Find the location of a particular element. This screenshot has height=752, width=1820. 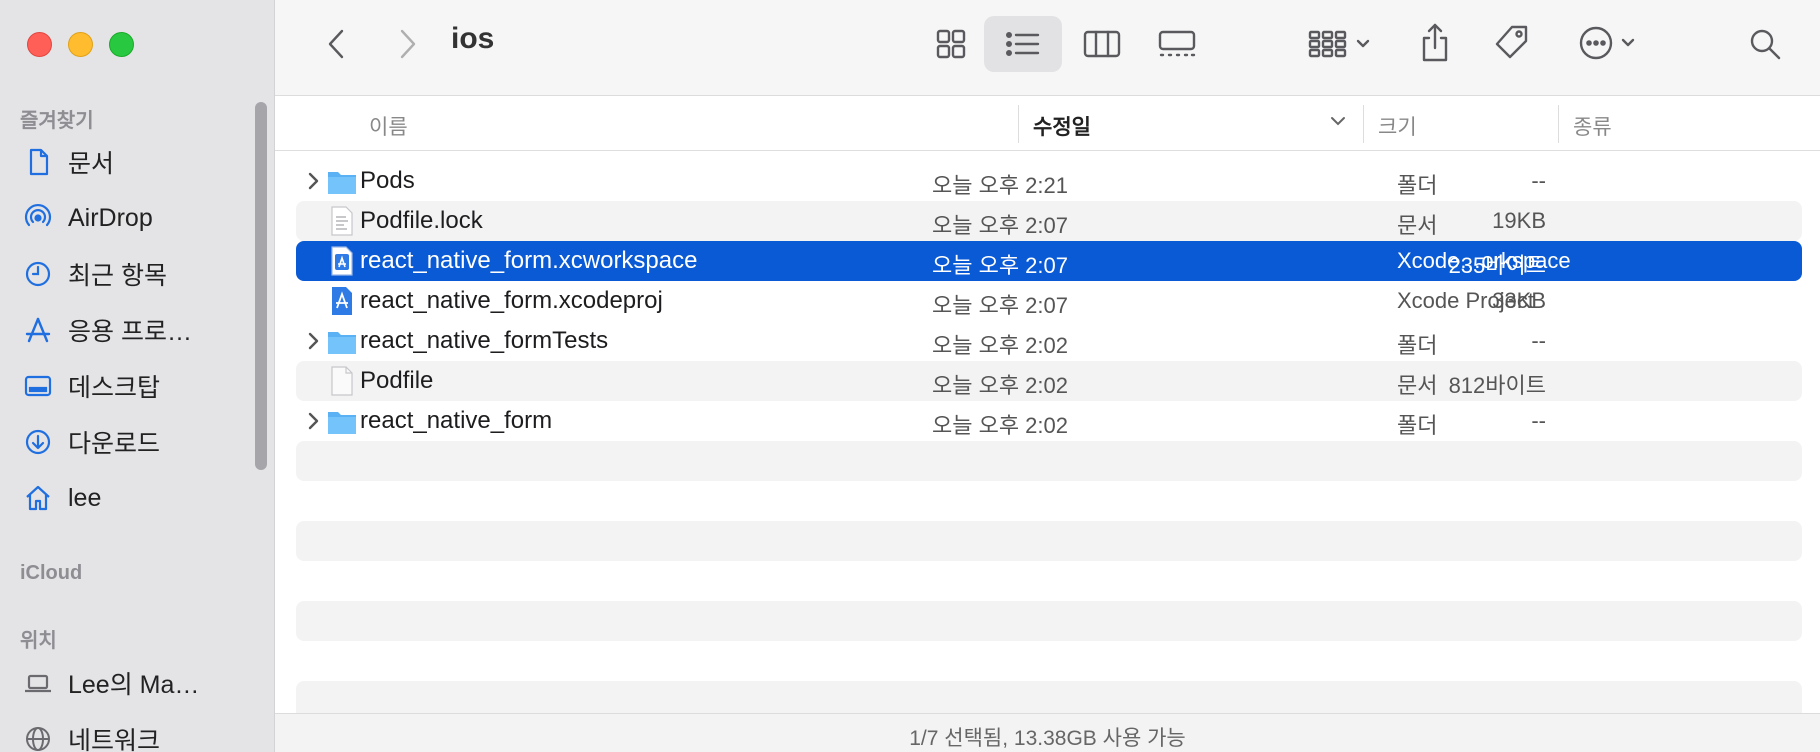

laptop-icon is located at coordinates (38, 683).